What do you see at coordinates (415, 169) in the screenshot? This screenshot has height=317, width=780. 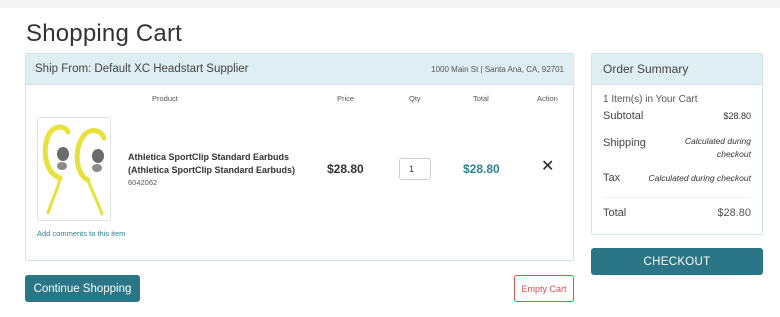 I see `quantity-input` at bounding box center [415, 169].